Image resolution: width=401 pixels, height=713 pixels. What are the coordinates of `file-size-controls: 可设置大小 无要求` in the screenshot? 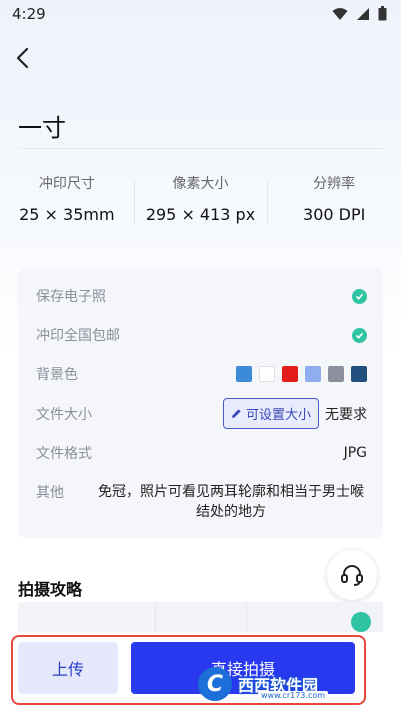 It's located at (294, 413).